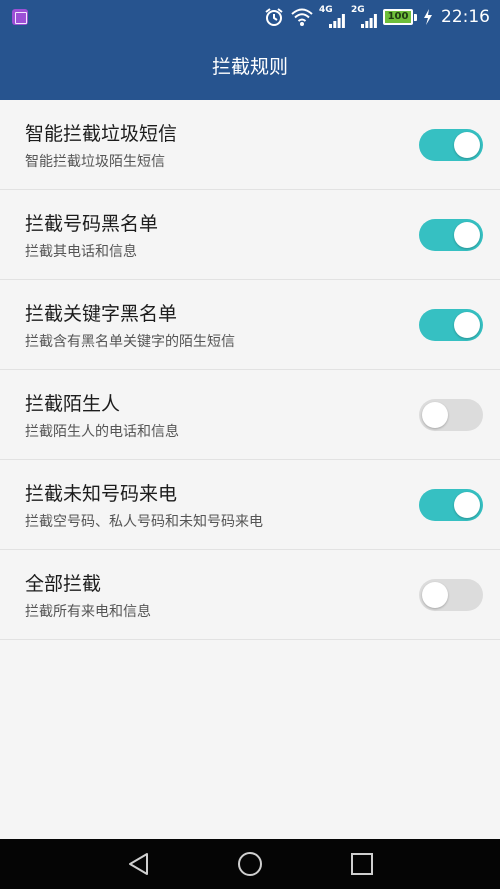 The image size is (500, 889). I want to click on rule-subtitle: 拦截含有黑名单关键字的陌生短信, so click(130, 342).